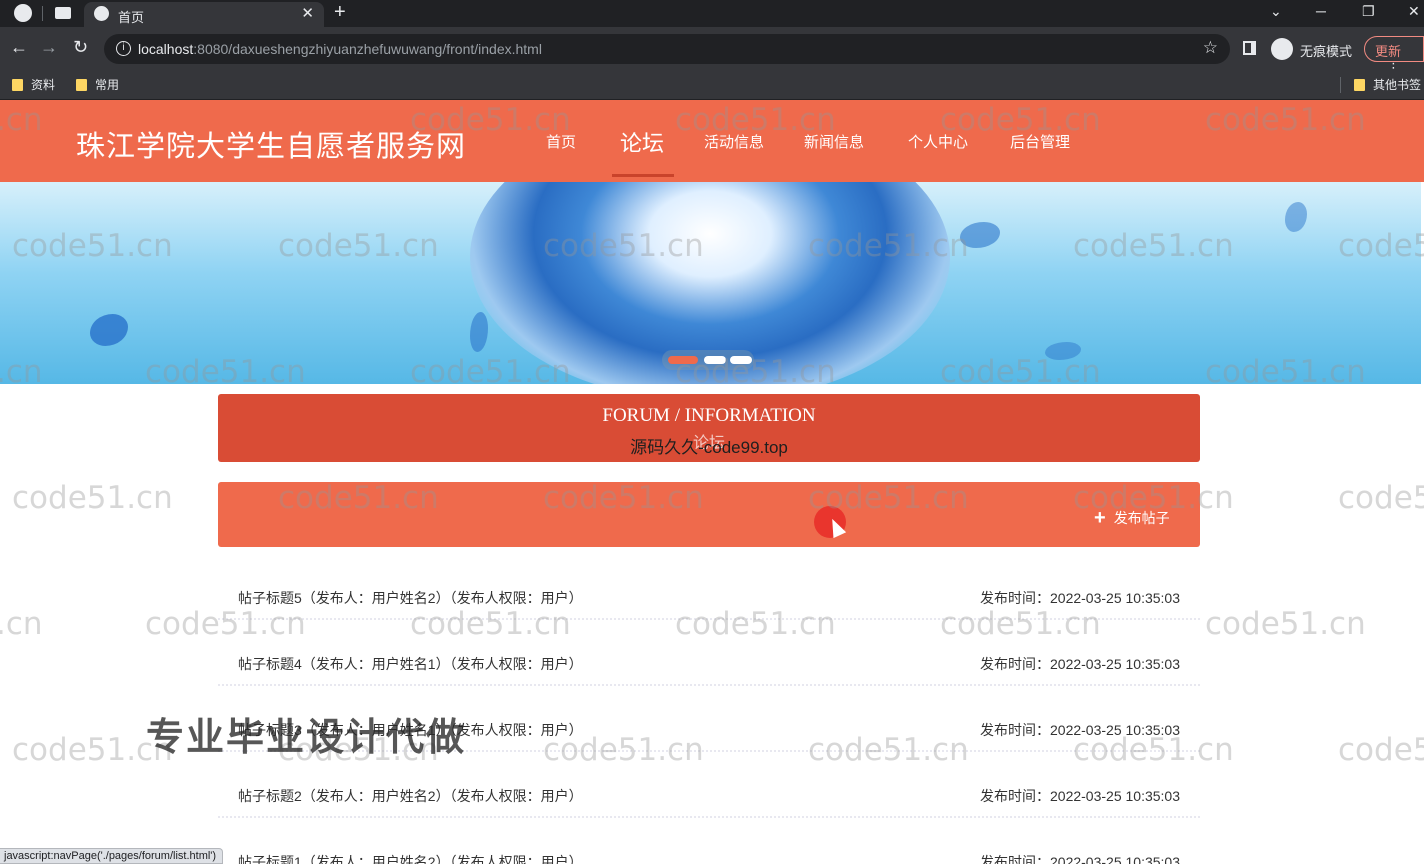 The image size is (1424, 864). I want to click on tab-close-icon: ✕, so click(307, 13).